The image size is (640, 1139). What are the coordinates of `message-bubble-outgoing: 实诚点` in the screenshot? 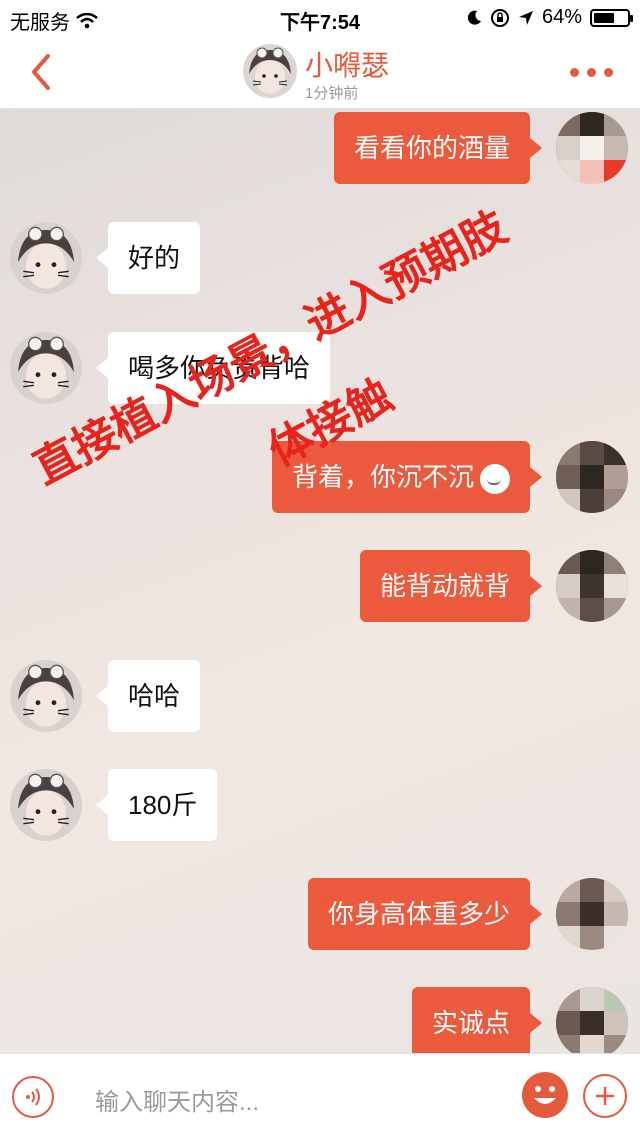 It's located at (477, 1023).